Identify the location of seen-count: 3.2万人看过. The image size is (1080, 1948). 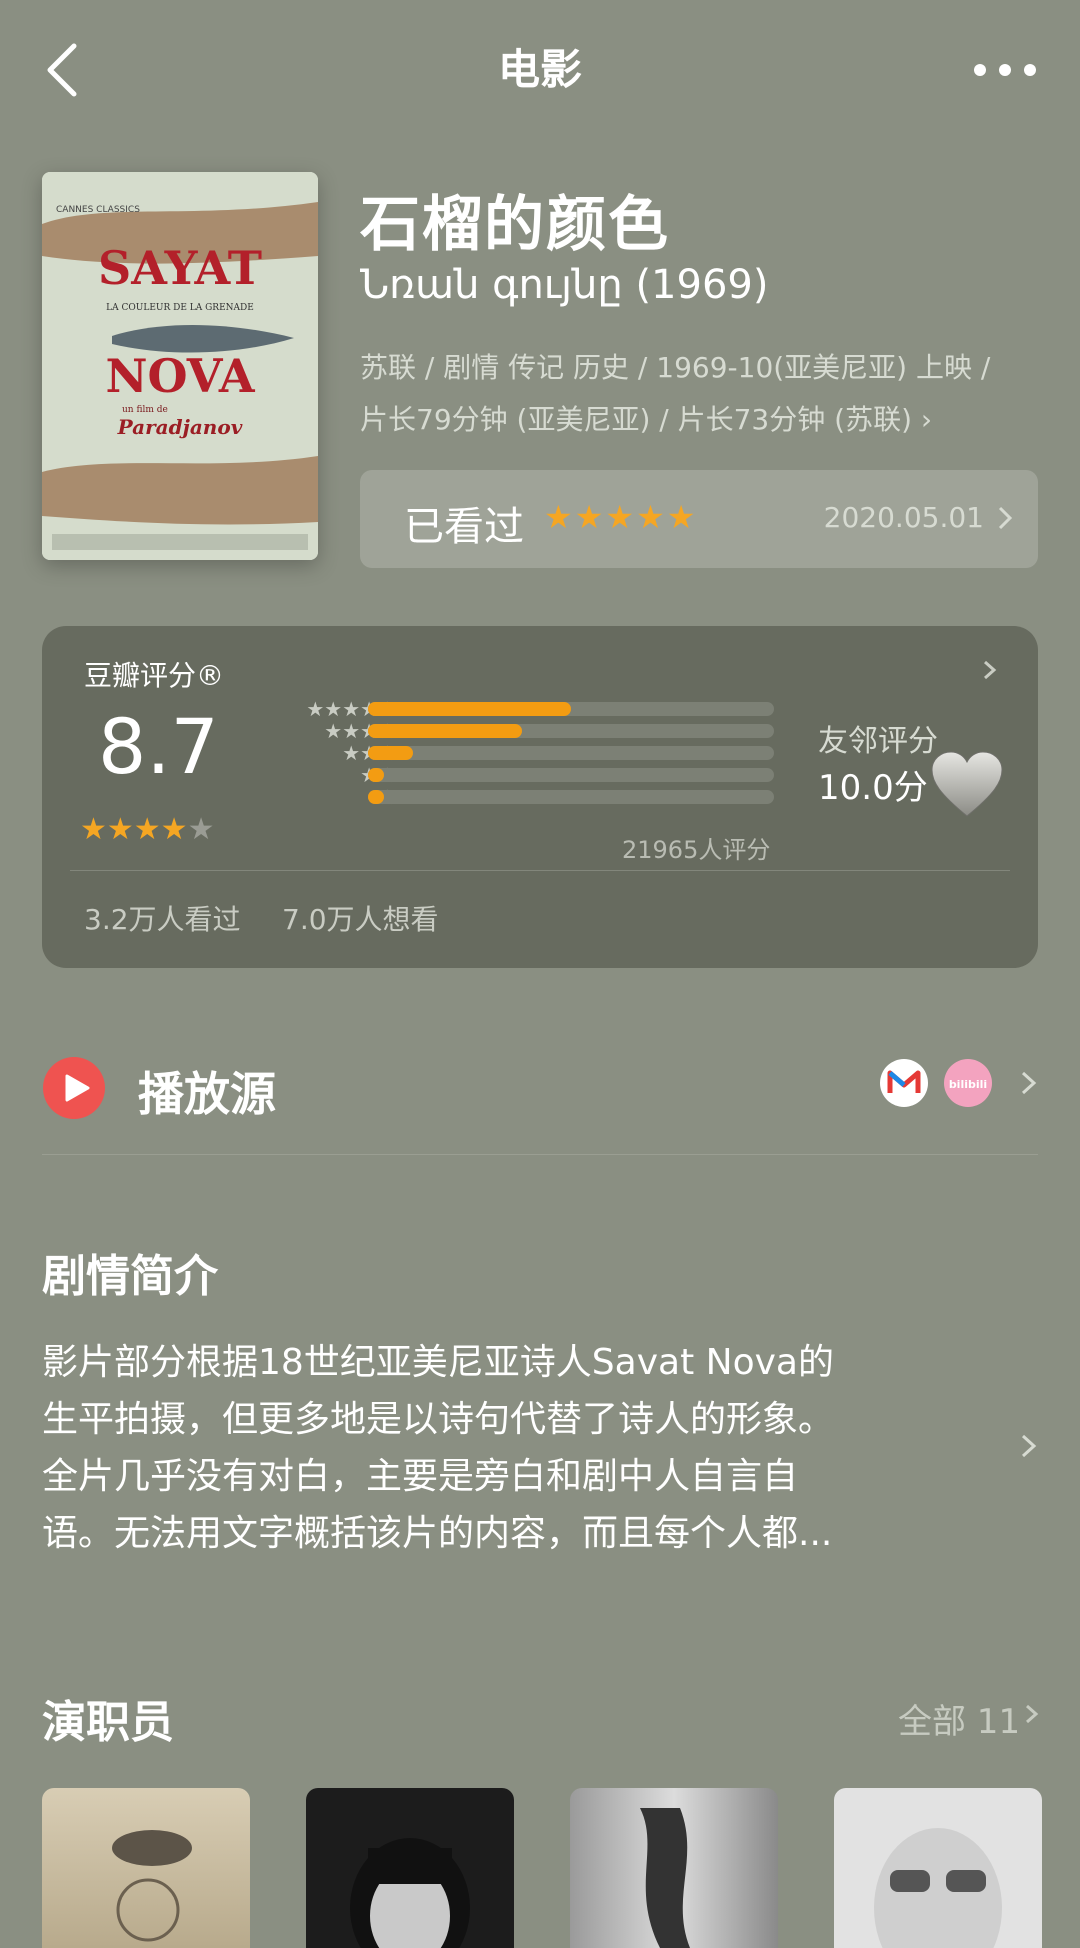
(162, 919).